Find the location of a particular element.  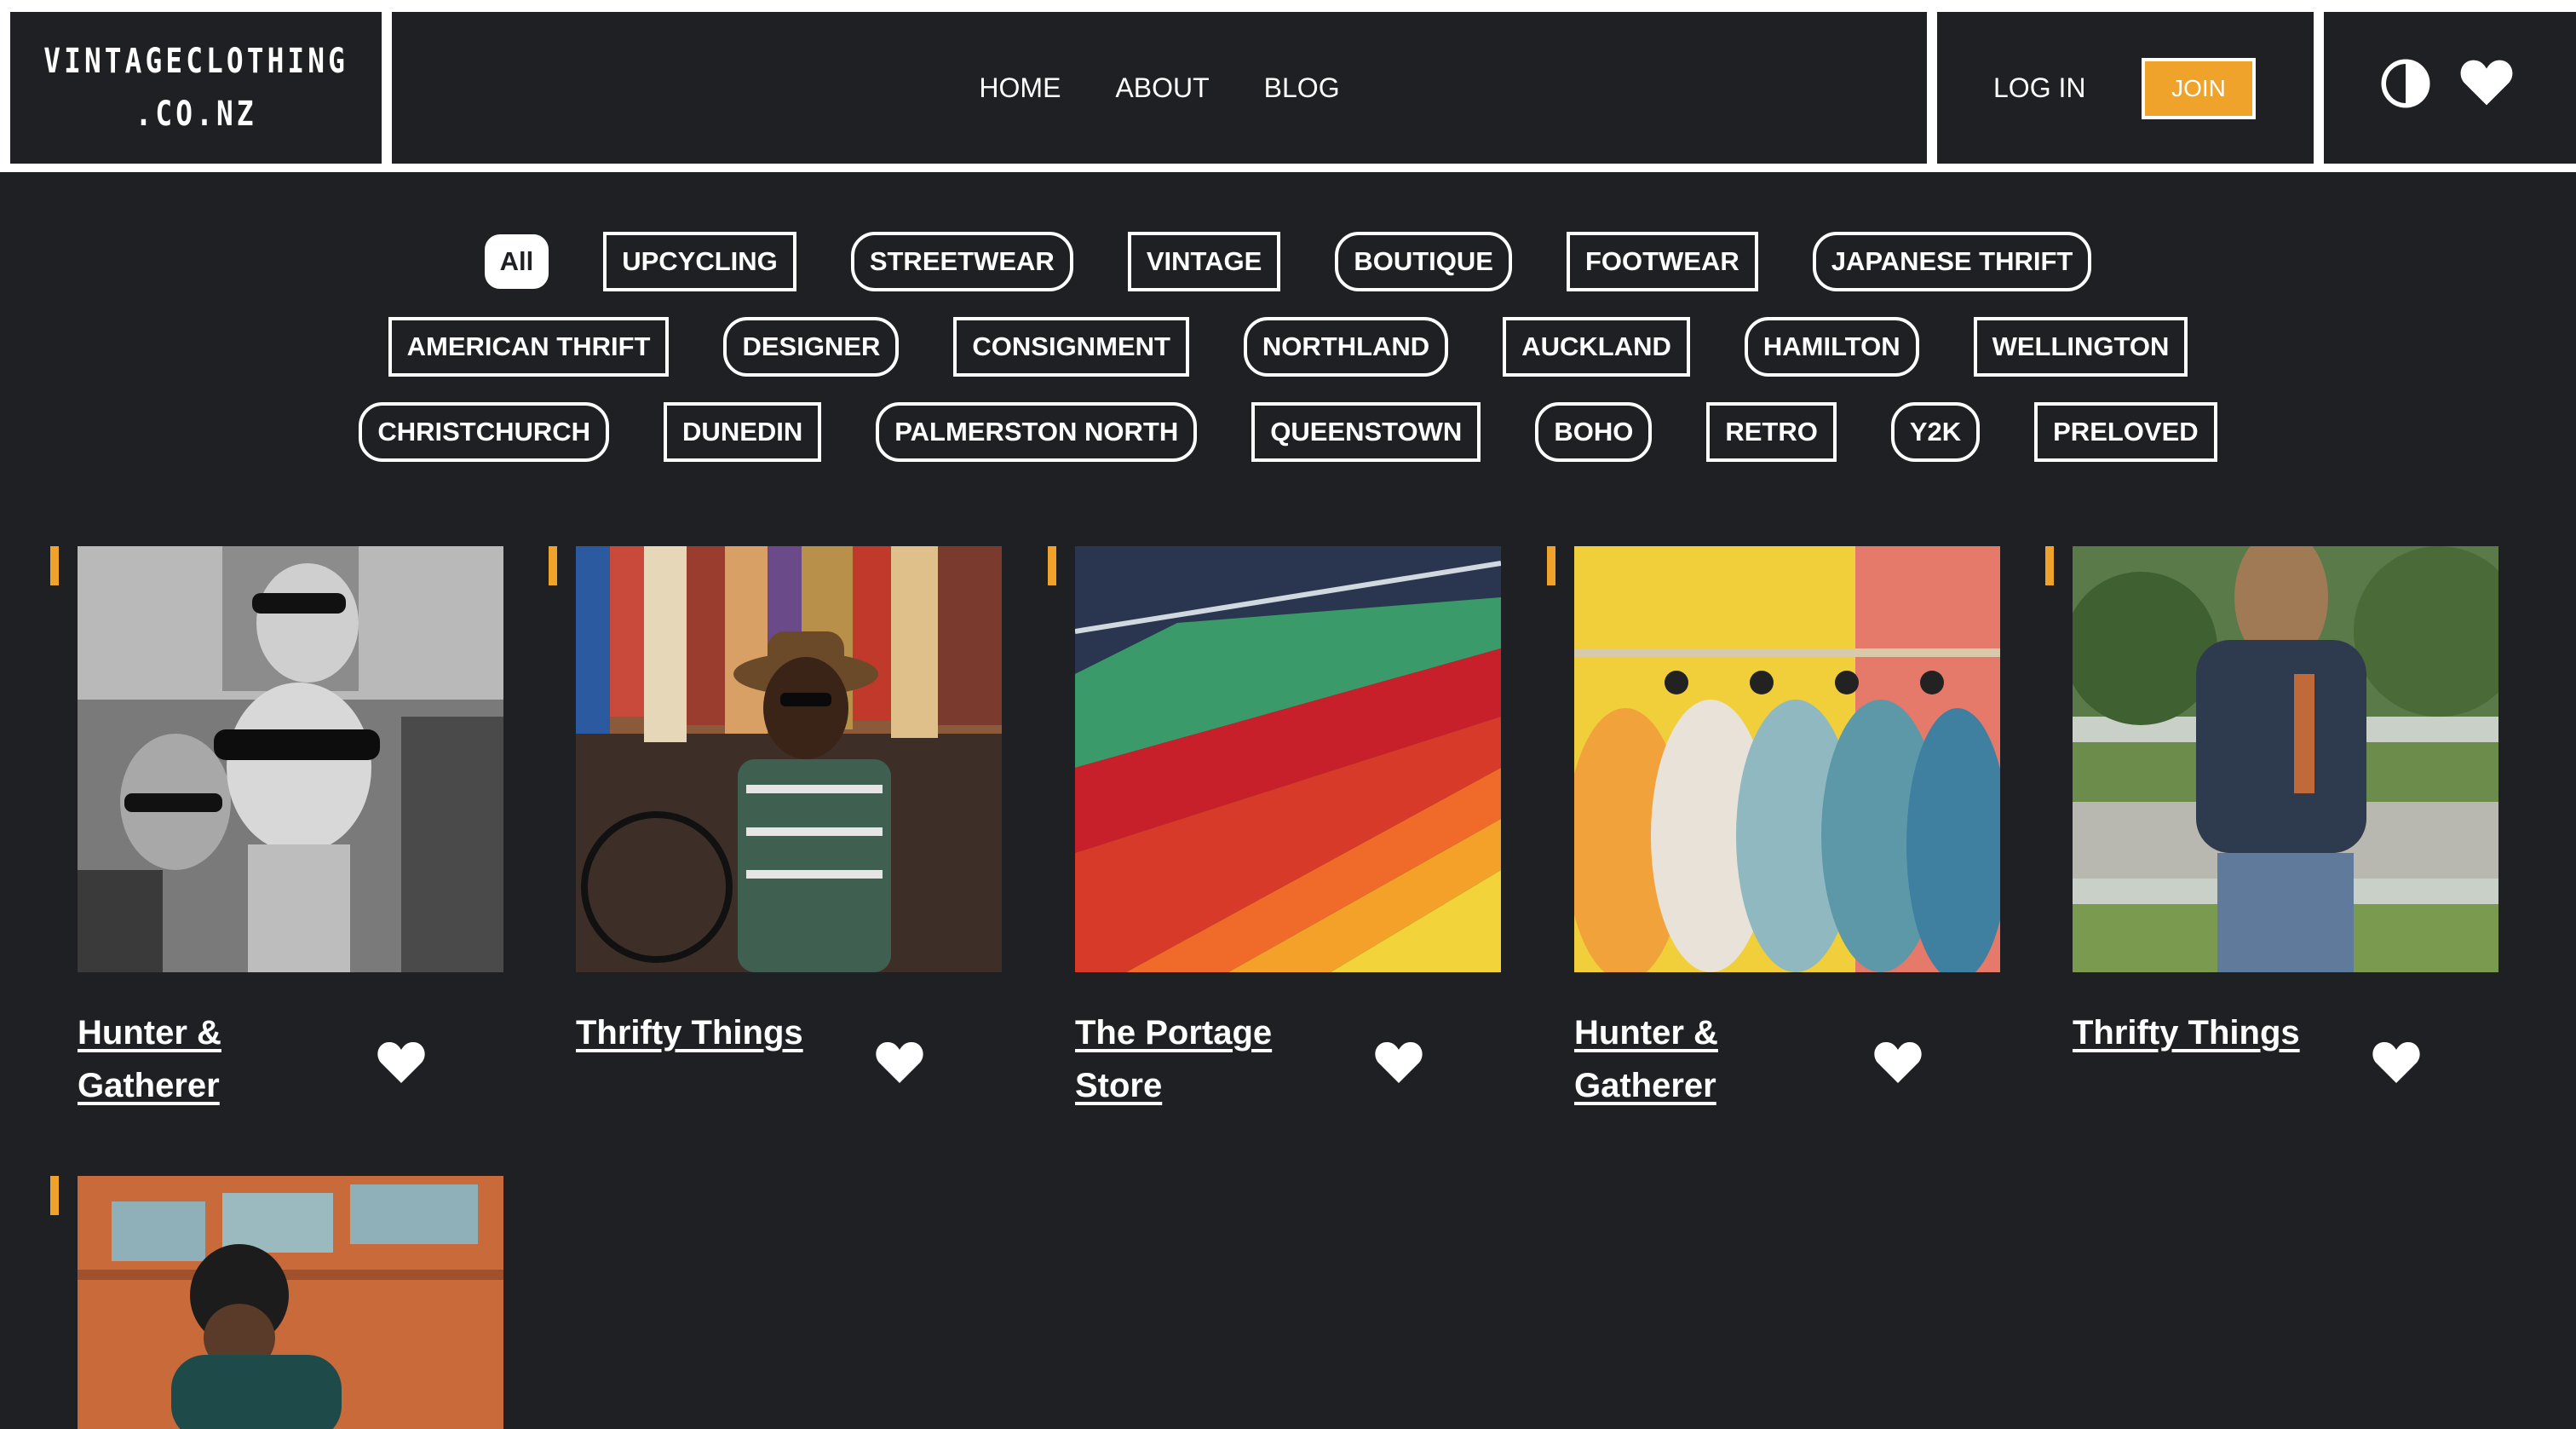

main-nav: HOME ABOUT BLOG is located at coordinates (1159, 88).